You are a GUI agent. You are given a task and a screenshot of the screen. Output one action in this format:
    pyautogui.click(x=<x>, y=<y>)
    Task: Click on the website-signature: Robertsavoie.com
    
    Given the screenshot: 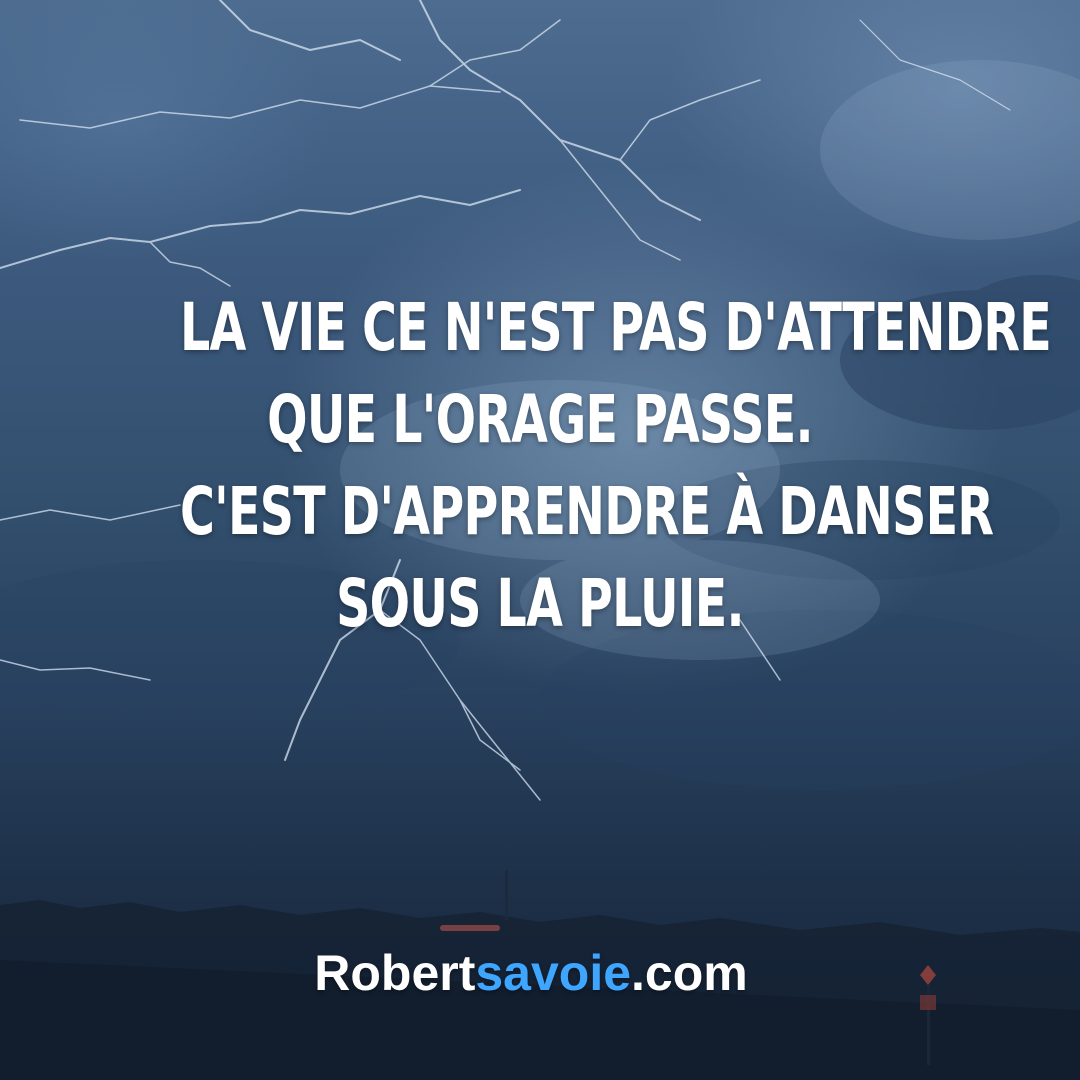 What is the action you would take?
    pyautogui.click(x=531, y=973)
    